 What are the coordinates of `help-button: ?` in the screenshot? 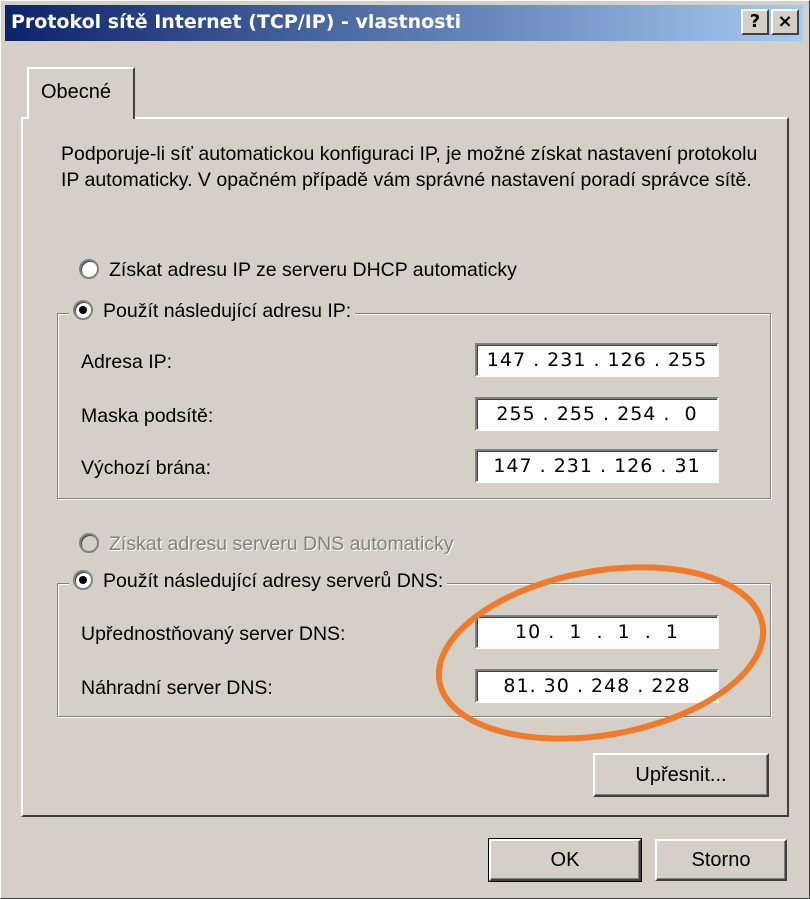 It's located at (755, 22).